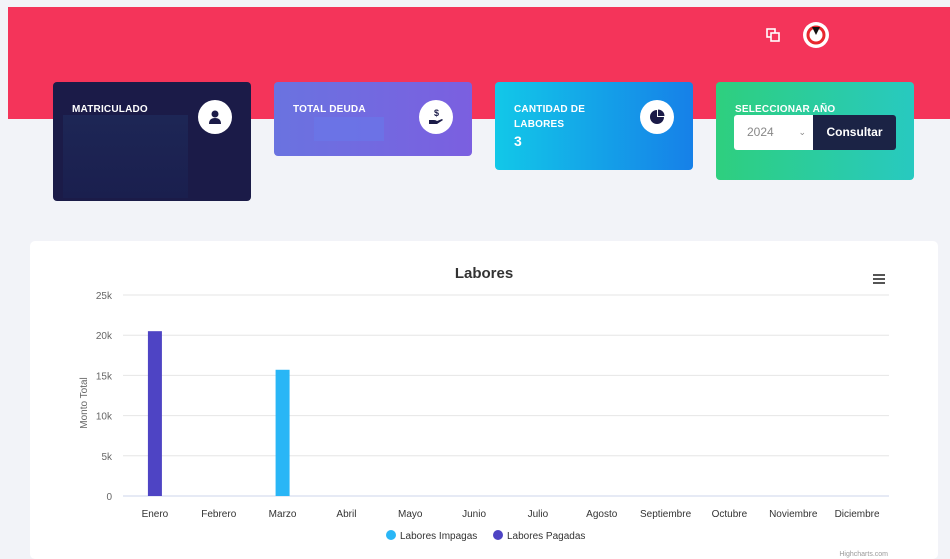 Image resolution: width=950 pixels, height=559 pixels. What do you see at coordinates (546, 536) in the screenshot?
I see `legend-label: Labores Pagadas` at bounding box center [546, 536].